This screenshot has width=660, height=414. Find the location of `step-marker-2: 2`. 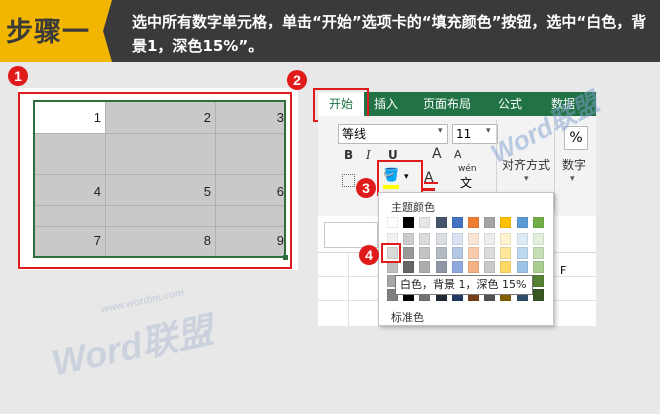

step-marker-2: 2 is located at coordinates (297, 80).